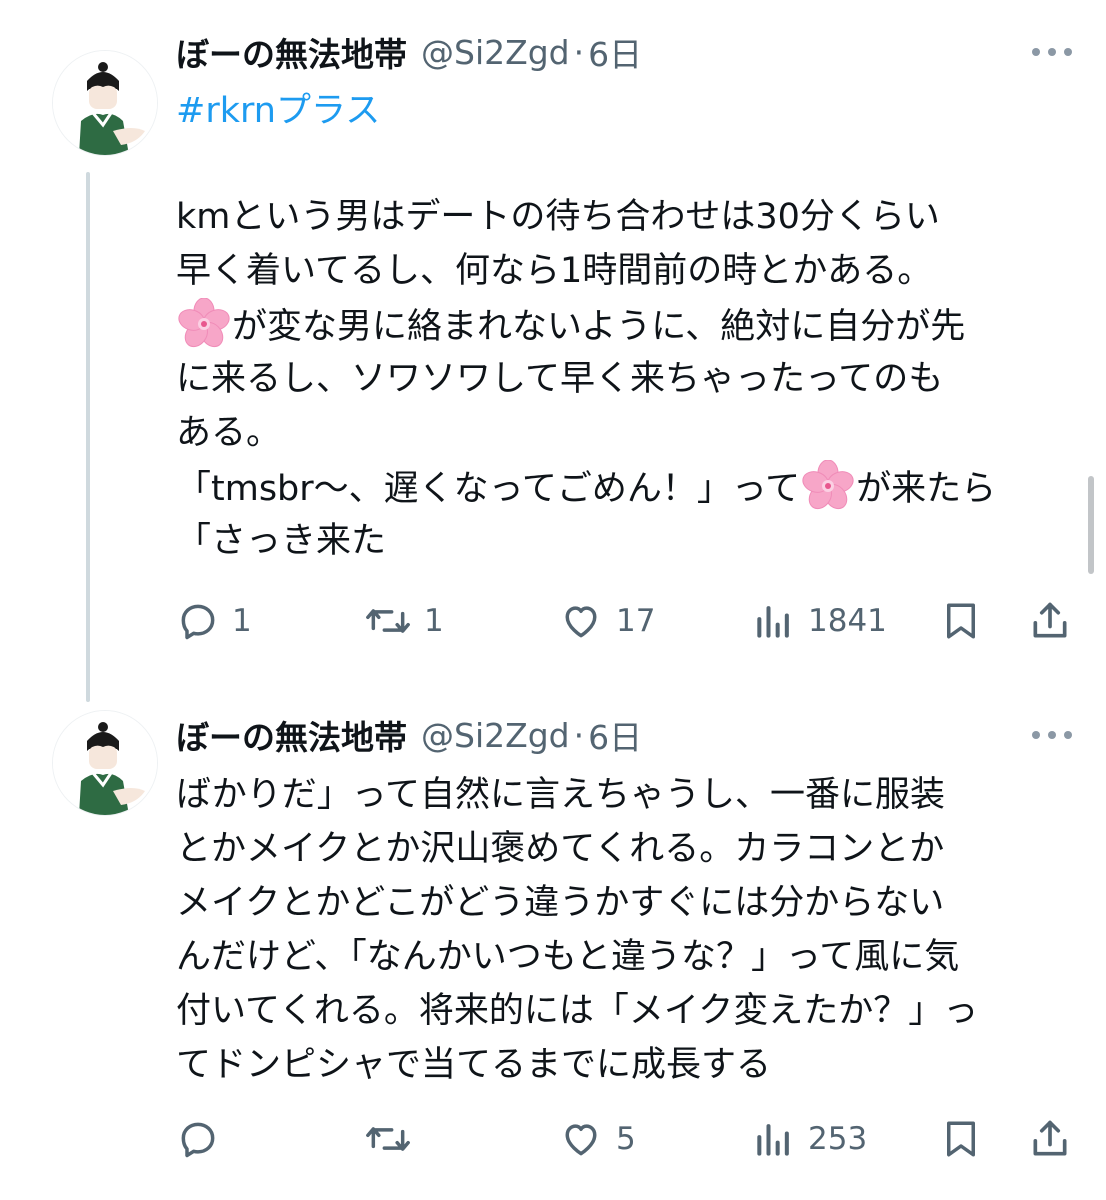 The image size is (1106, 1200). Describe the element at coordinates (1091, 525) in the screenshot. I see `scrollbar` at that location.